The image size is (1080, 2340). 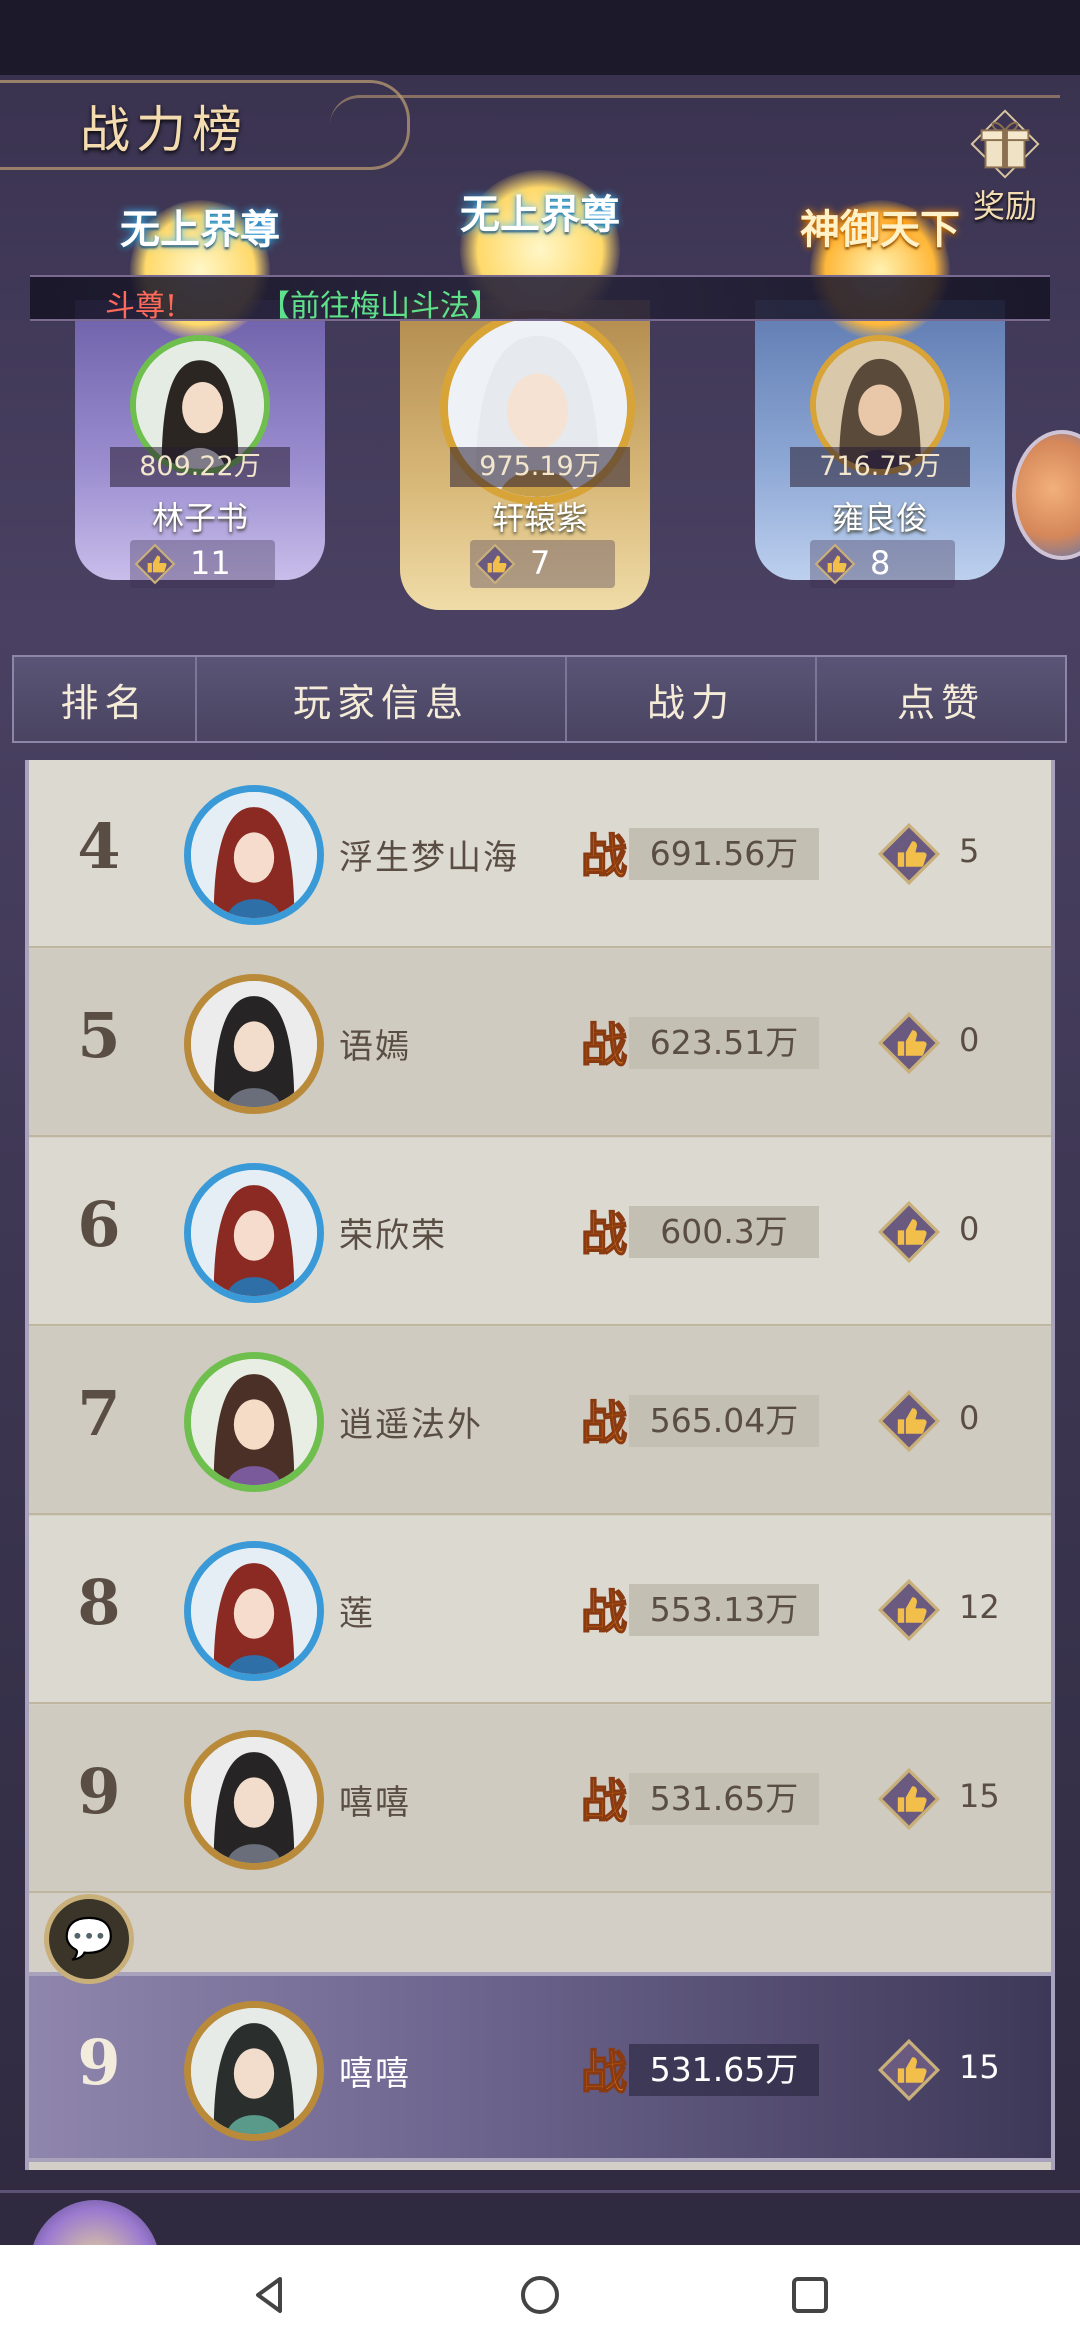 I want to click on row-player-name: 浮生梦山海, so click(x=429, y=858).